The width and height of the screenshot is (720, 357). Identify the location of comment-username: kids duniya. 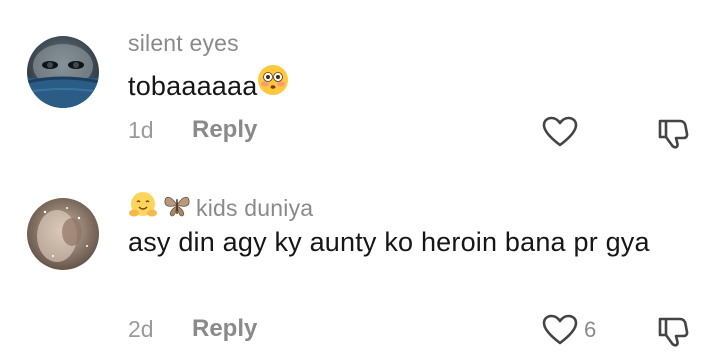
(220, 208).